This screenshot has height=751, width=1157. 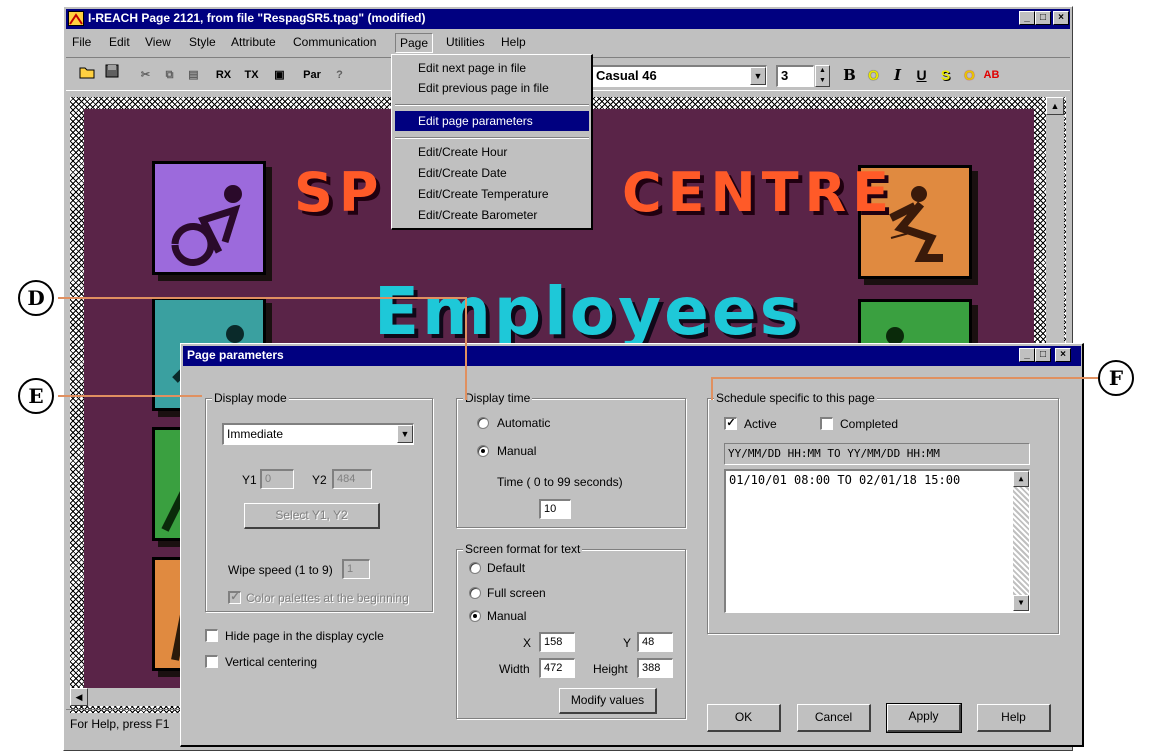 What do you see at coordinates (578, 348) in the screenshot?
I see `callout-lines` at bounding box center [578, 348].